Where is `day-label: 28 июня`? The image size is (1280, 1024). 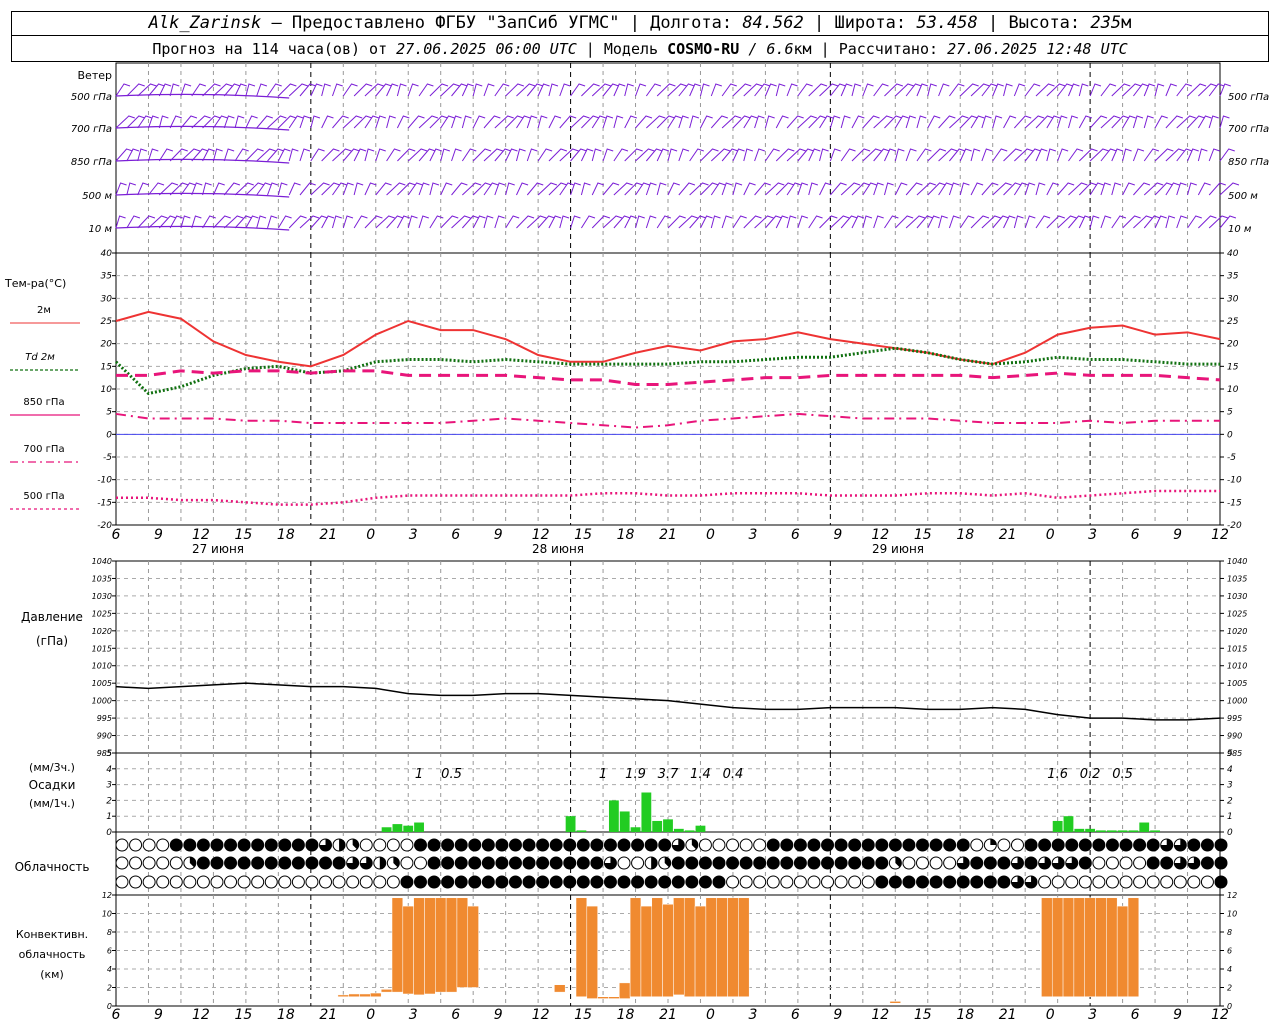 day-label: 28 июня is located at coordinates (558, 549).